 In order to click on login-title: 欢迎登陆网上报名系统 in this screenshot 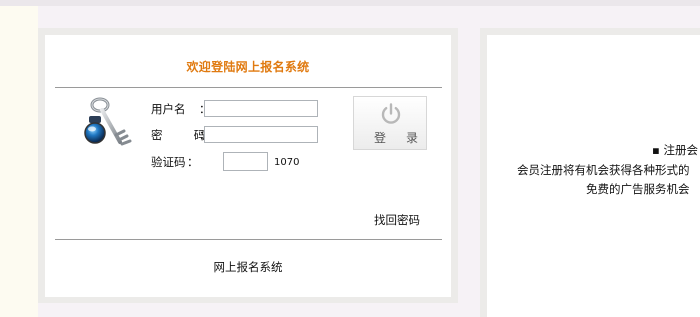, I will do `click(248, 67)`.